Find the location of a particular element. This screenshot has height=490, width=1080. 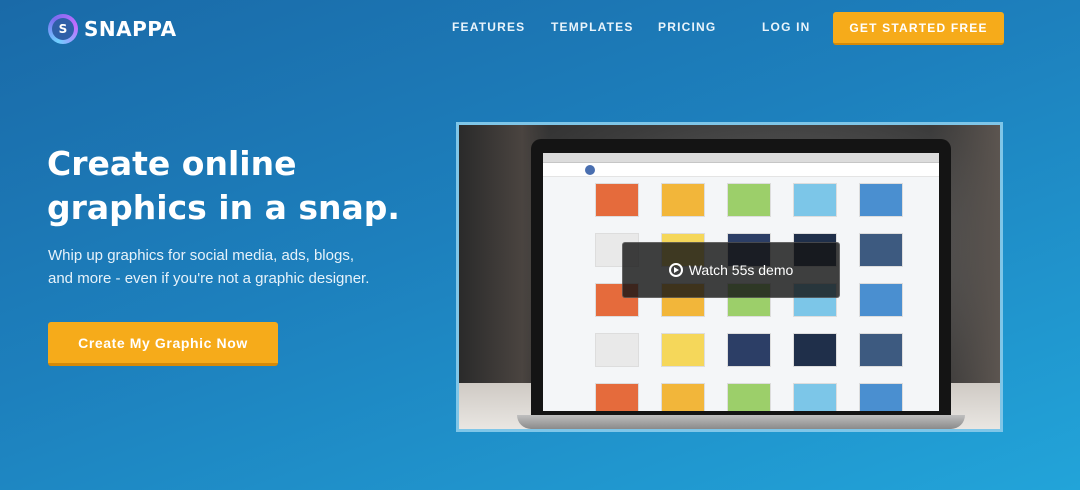

app-logo-icon is located at coordinates (590, 170).